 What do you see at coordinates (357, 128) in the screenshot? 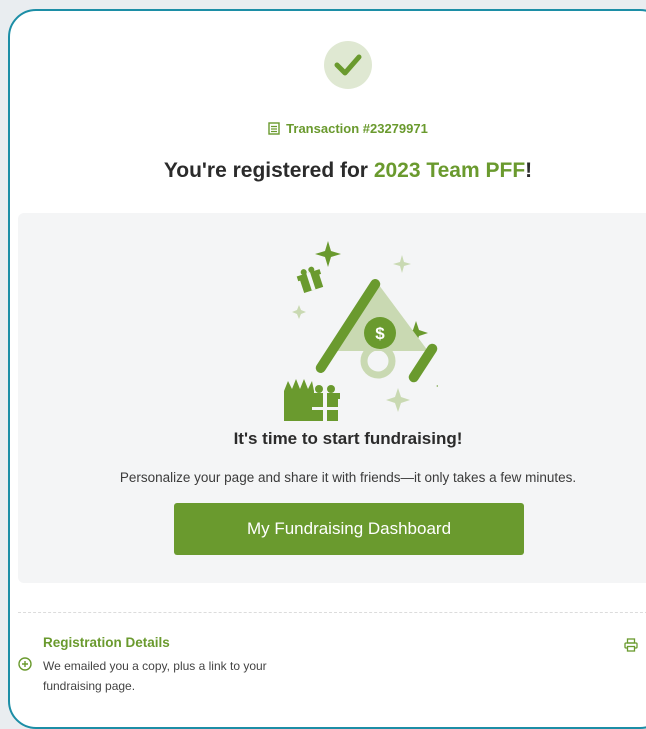
I see `transaction-label: Transaction #23279971` at bounding box center [357, 128].